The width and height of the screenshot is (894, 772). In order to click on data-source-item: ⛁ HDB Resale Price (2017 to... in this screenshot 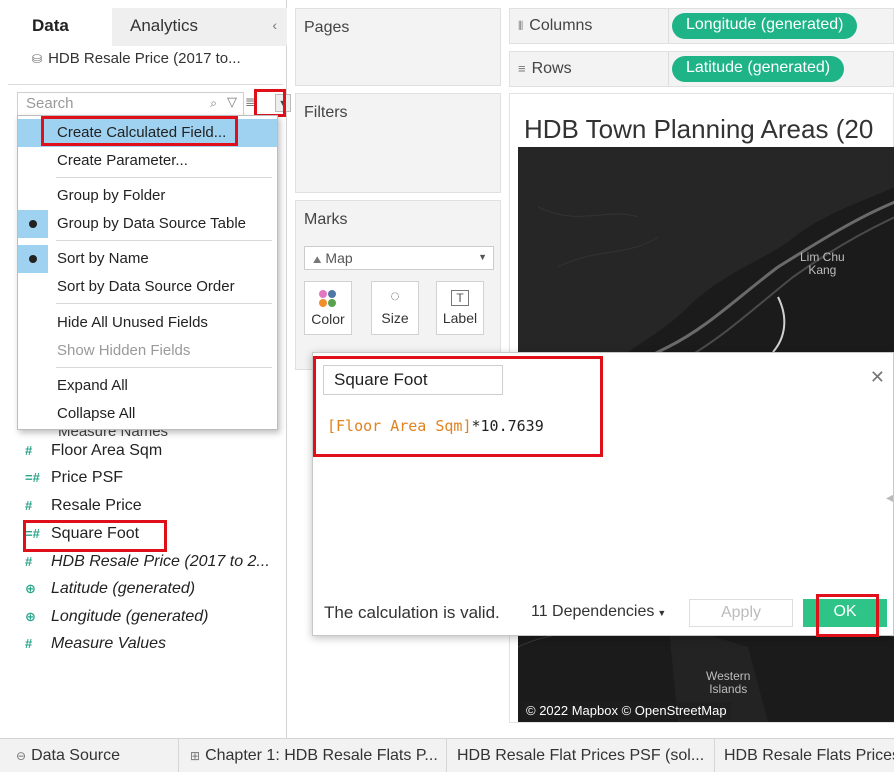, I will do `click(145, 58)`.